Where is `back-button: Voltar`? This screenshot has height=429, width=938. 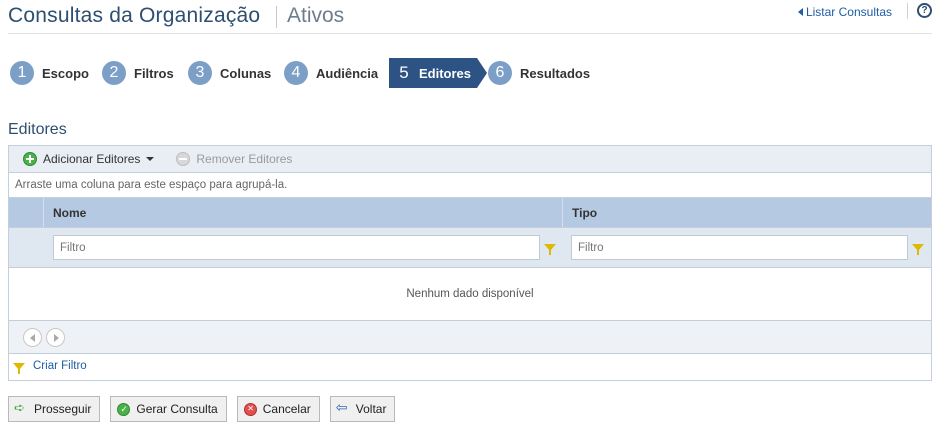 back-button: Voltar is located at coordinates (362, 409).